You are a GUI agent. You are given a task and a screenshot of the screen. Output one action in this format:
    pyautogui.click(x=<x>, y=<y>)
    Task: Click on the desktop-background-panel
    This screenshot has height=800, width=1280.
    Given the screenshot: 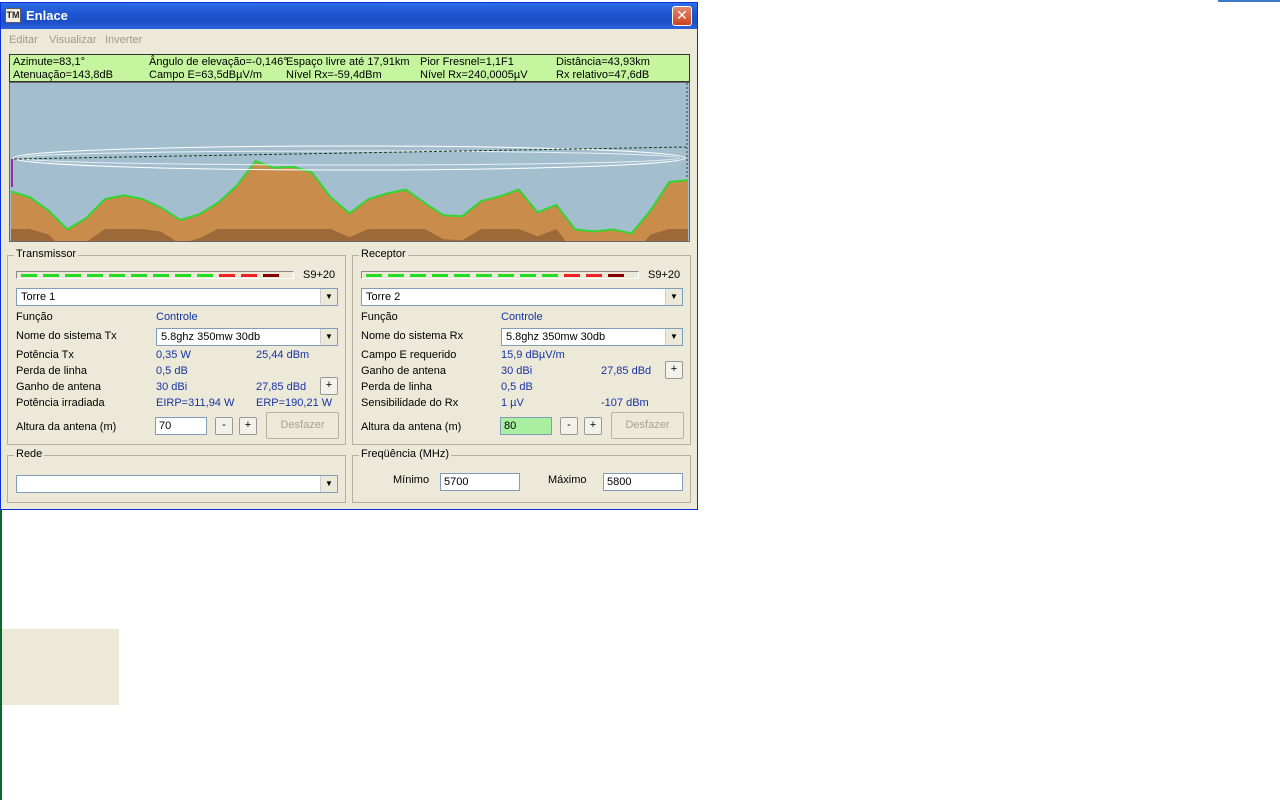 What is the action you would take?
    pyautogui.click(x=60, y=667)
    